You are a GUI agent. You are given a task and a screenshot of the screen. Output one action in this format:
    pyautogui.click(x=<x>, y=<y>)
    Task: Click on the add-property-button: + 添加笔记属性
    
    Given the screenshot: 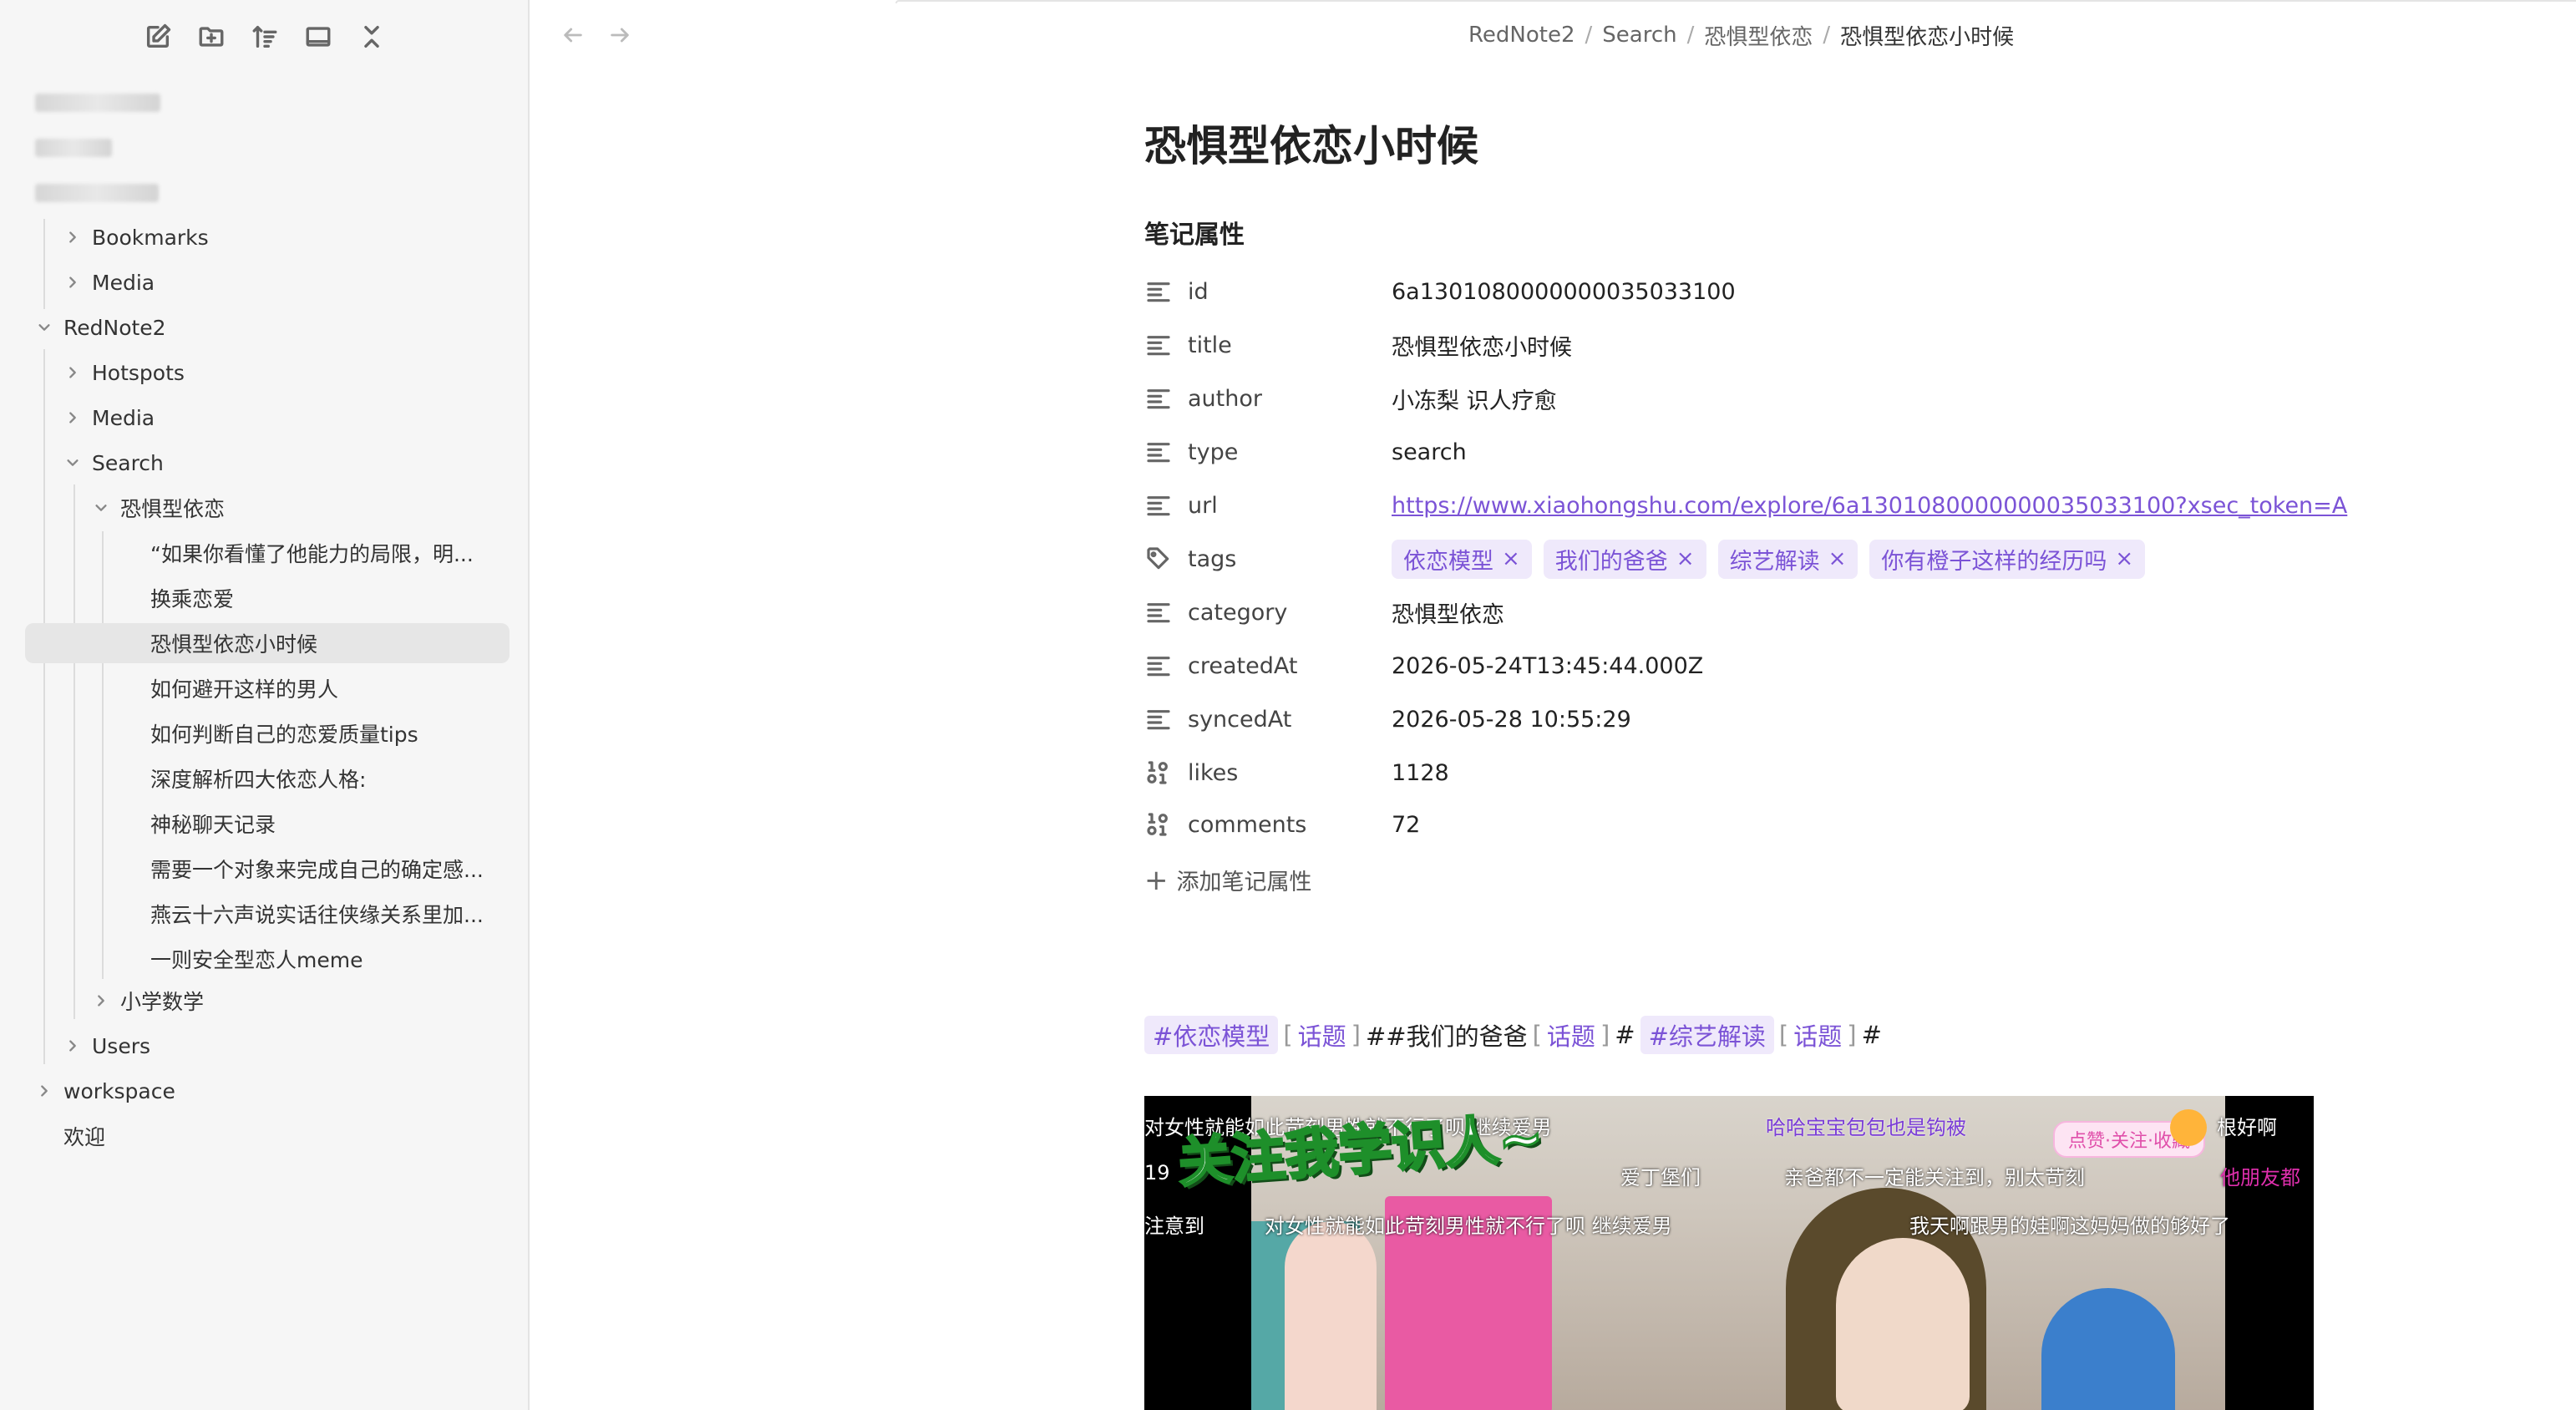 What is the action you would take?
    pyautogui.click(x=1228, y=880)
    